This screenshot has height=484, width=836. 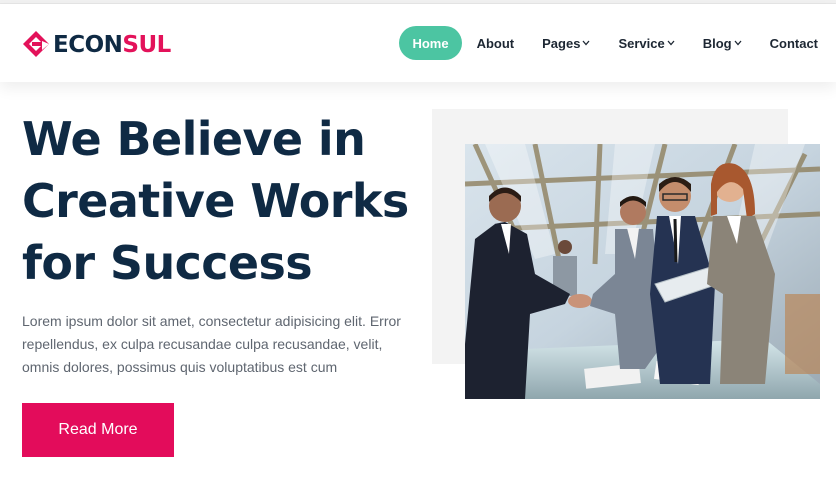 I want to click on read-more-button-label: Read More, so click(x=98, y=429).